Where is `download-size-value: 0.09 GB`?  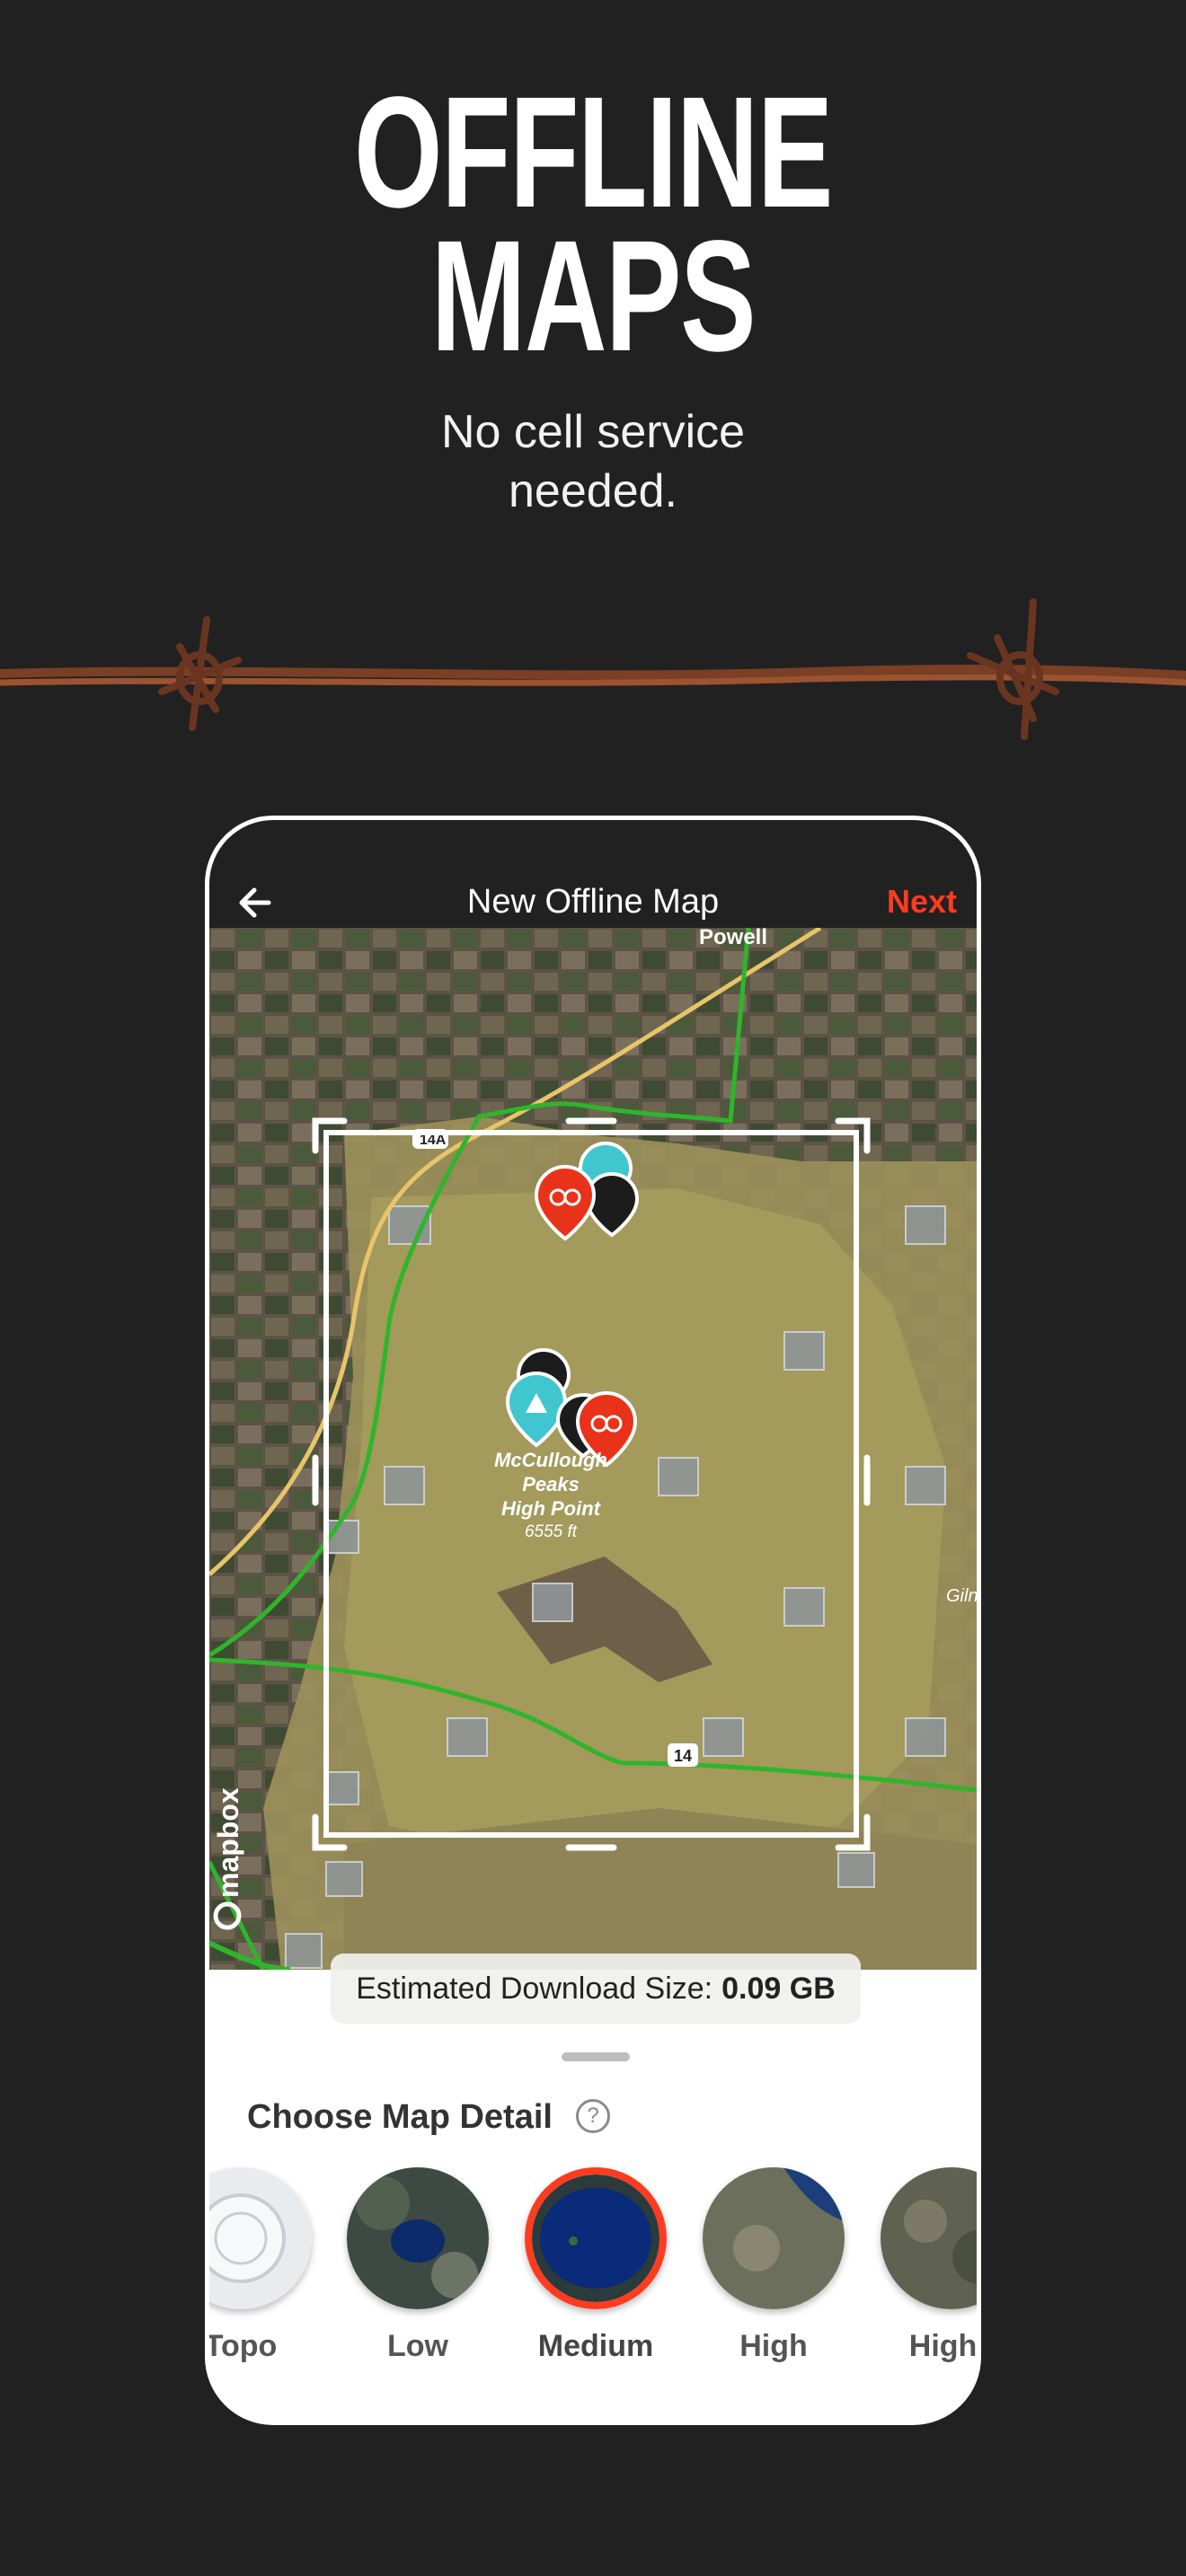 download-size-value: 0.09 GB is located at coordinates (778, 1989).